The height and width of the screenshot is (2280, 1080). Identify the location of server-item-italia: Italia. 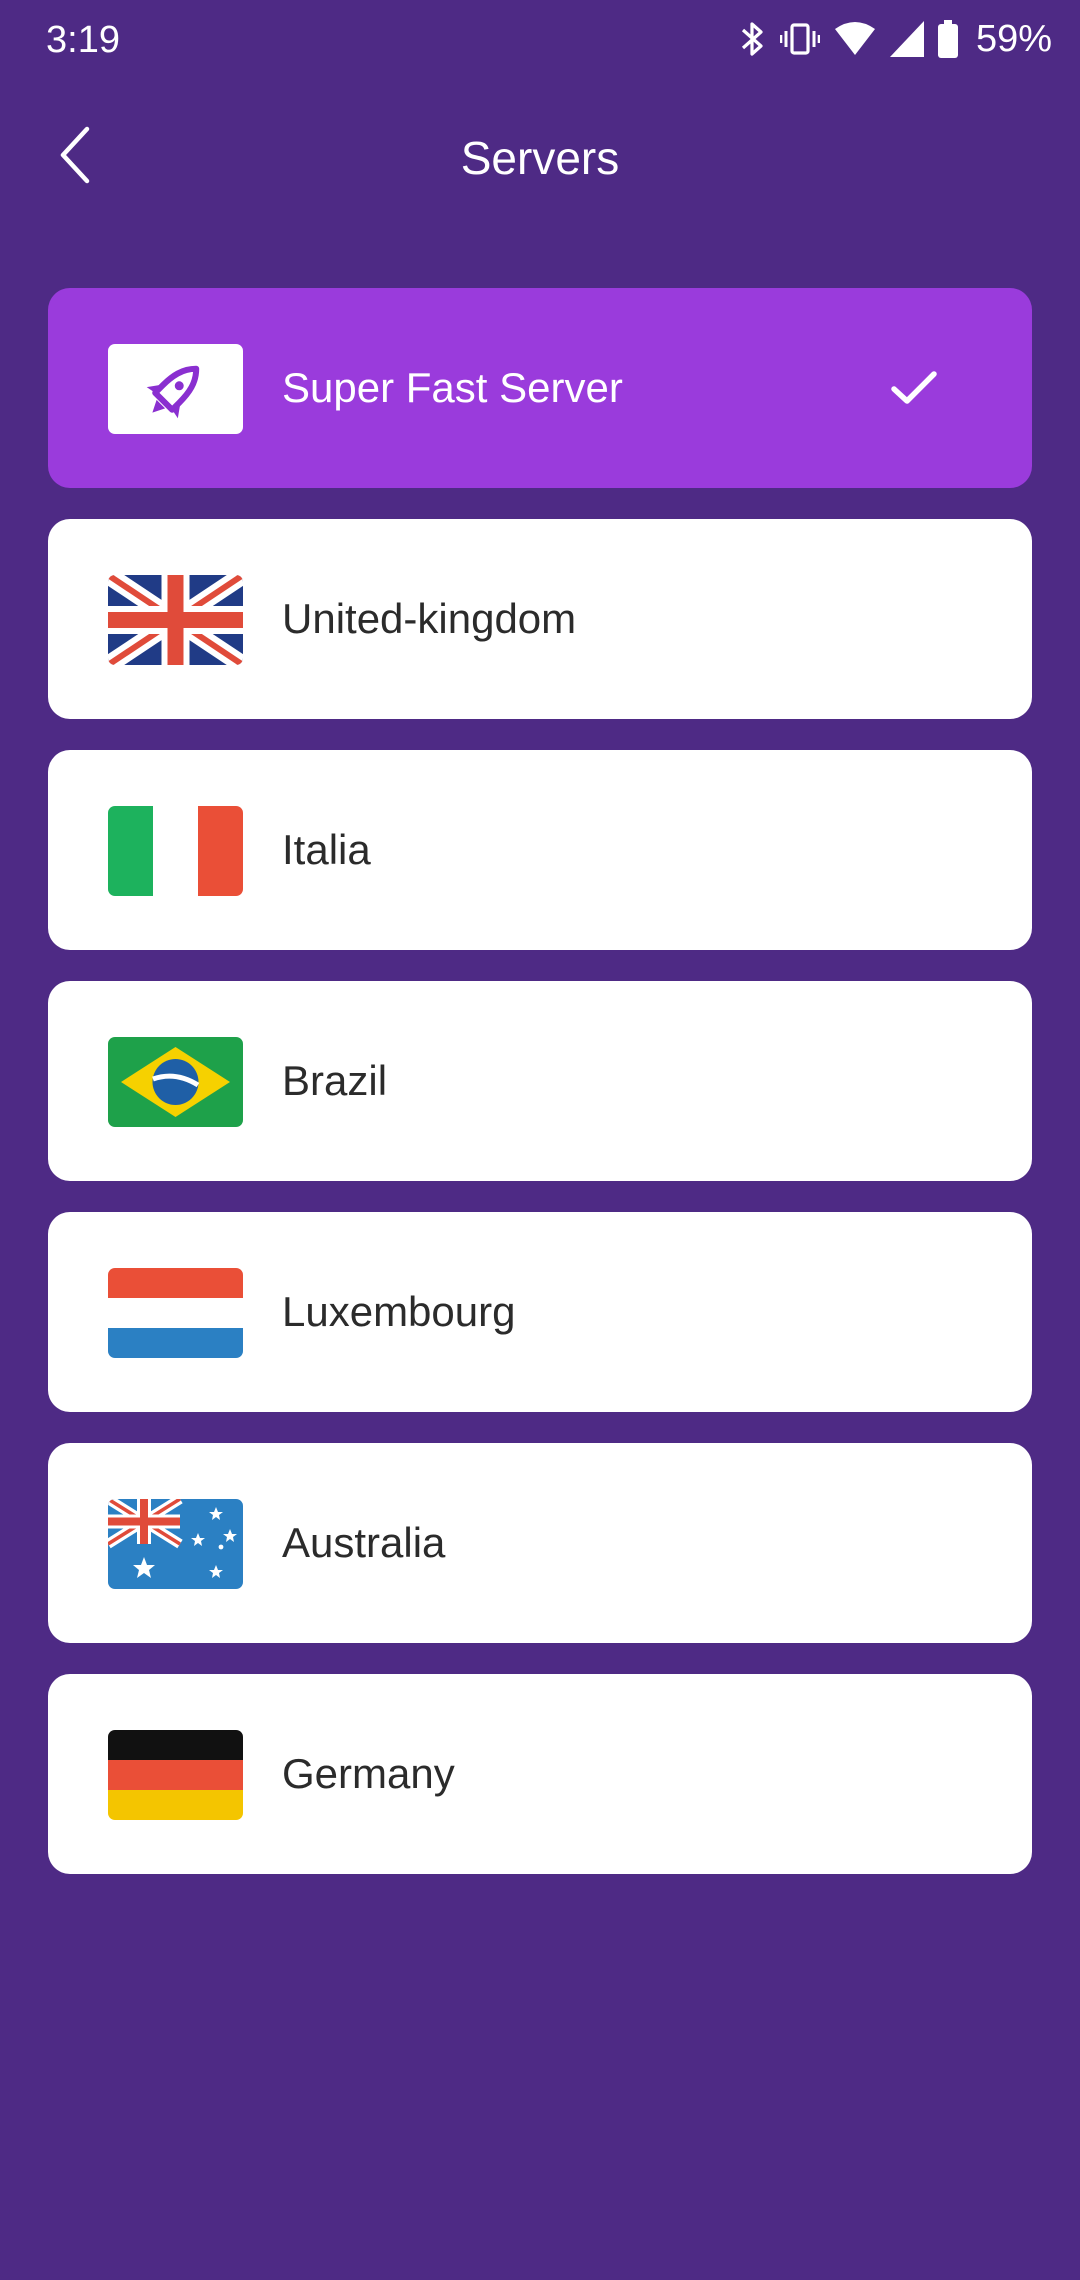
(540, 850).